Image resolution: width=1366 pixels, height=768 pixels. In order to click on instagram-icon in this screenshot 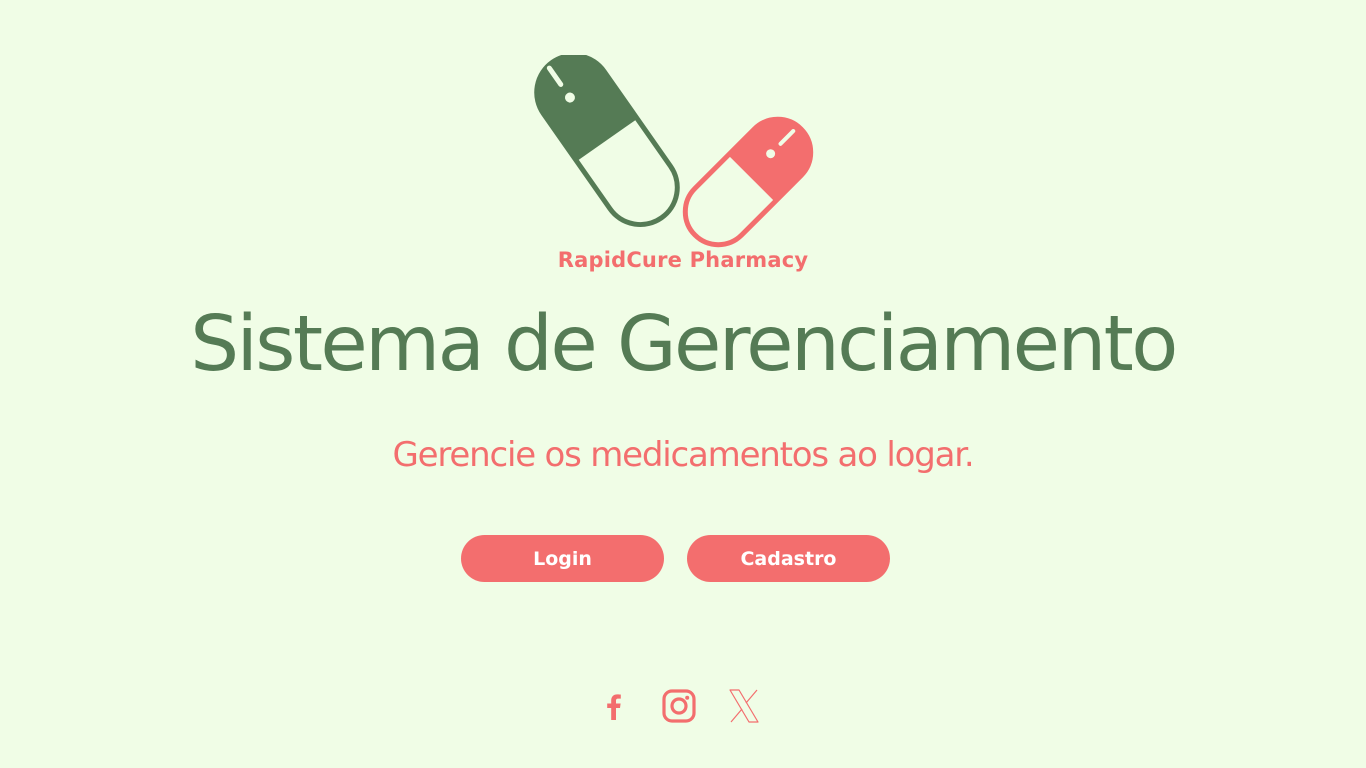, I will do `click(679, 706)`.